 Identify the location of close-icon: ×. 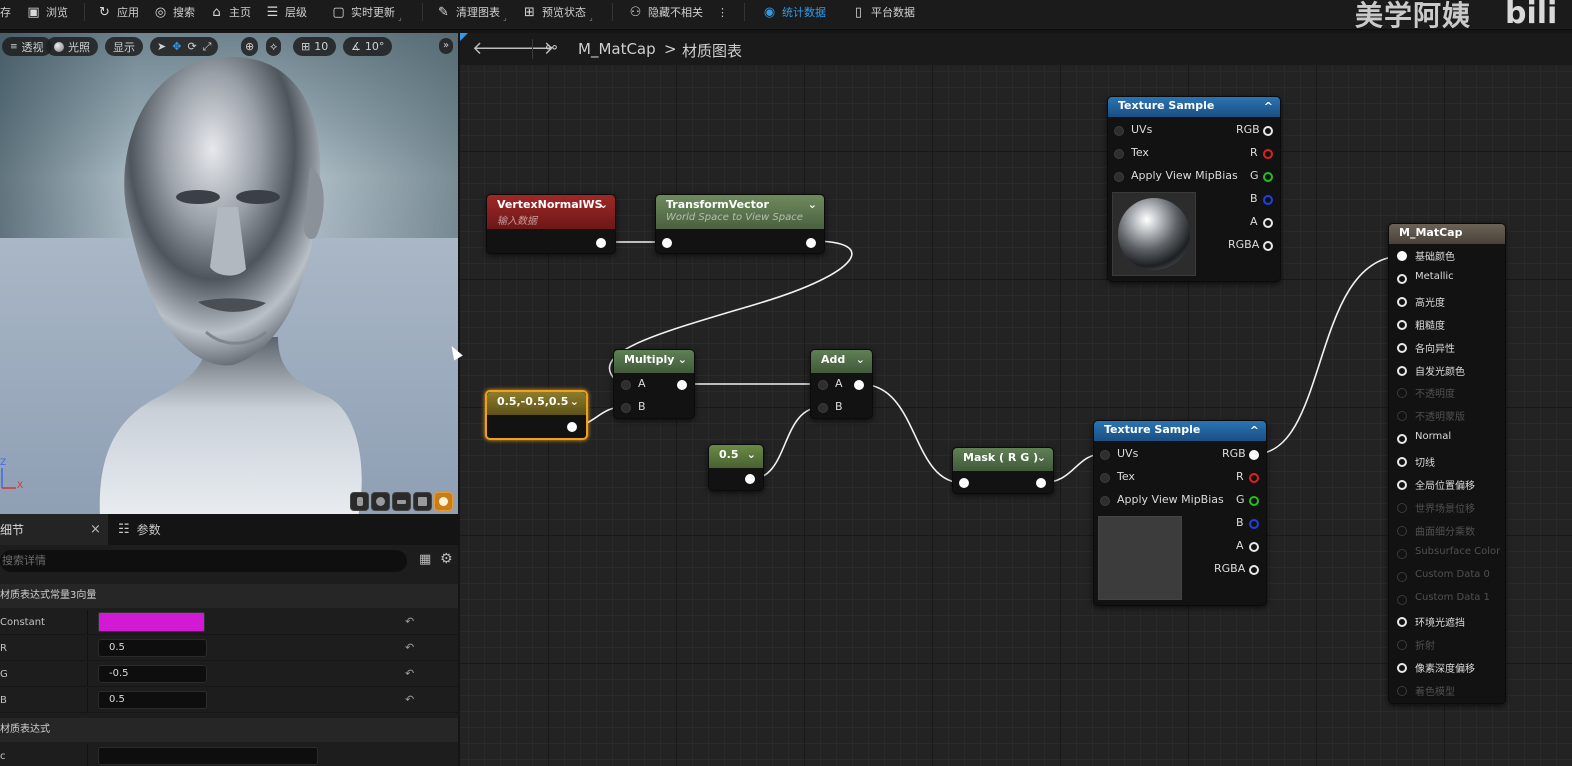
(95, 529).